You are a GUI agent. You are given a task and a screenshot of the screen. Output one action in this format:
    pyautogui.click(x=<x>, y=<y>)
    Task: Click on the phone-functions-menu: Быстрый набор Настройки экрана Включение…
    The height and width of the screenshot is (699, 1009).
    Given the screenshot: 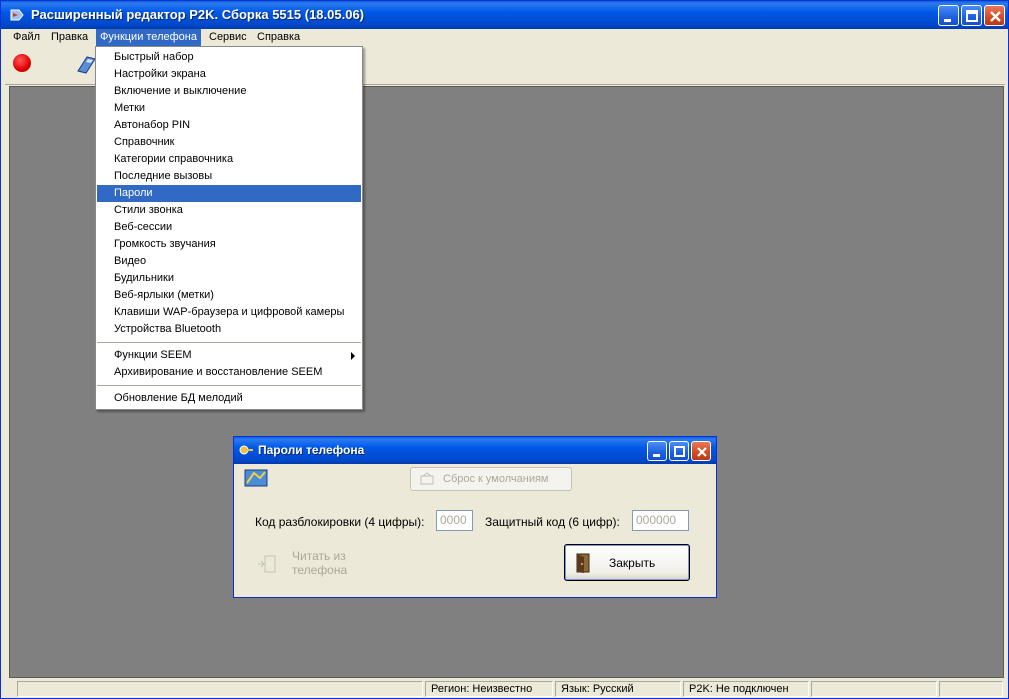 What is the action you would take?
    pyautogui.click(x=229, y=228)
    